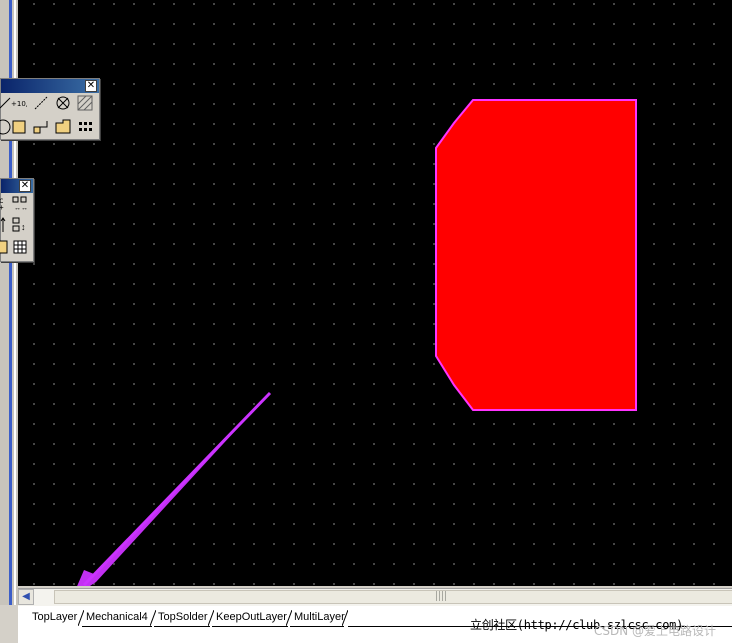  I want to click on align-left-icon: c +, so click(4, 203).